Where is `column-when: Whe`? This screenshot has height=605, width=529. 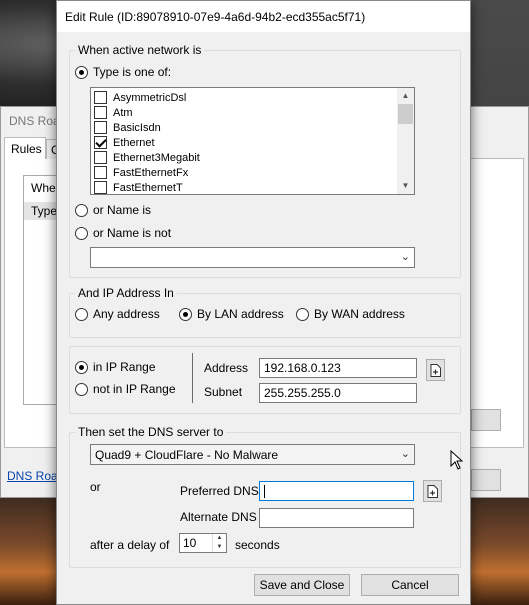
column-when: Whe is located at coordinates (43, 188).